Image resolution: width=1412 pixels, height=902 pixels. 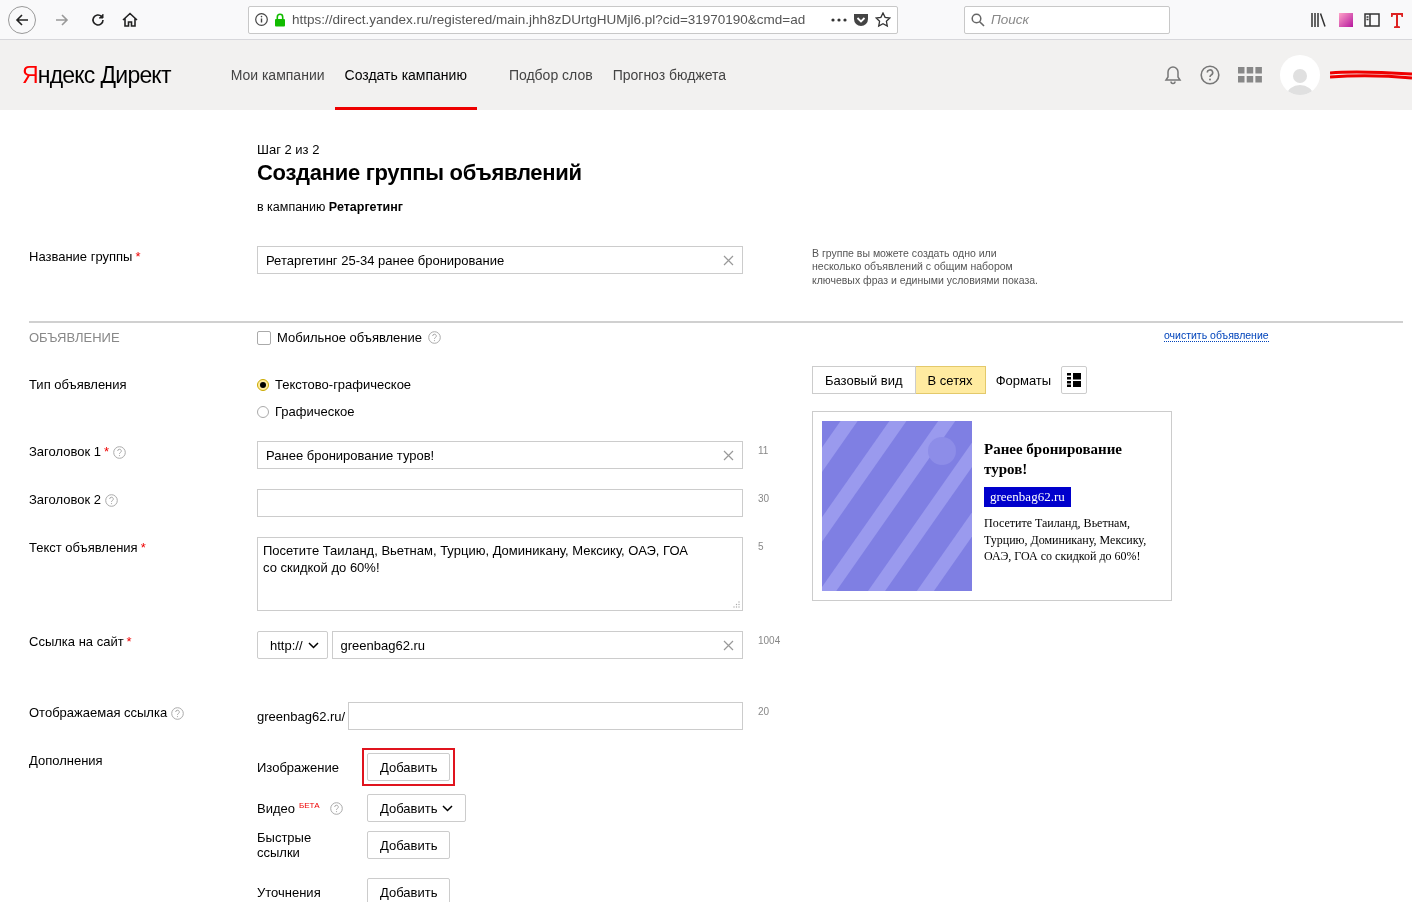 What do you see at coordinates (350, 338) in the screenshot?
I see `checkbox-label: Мобильное объявление` at bounding box center [350, 338].